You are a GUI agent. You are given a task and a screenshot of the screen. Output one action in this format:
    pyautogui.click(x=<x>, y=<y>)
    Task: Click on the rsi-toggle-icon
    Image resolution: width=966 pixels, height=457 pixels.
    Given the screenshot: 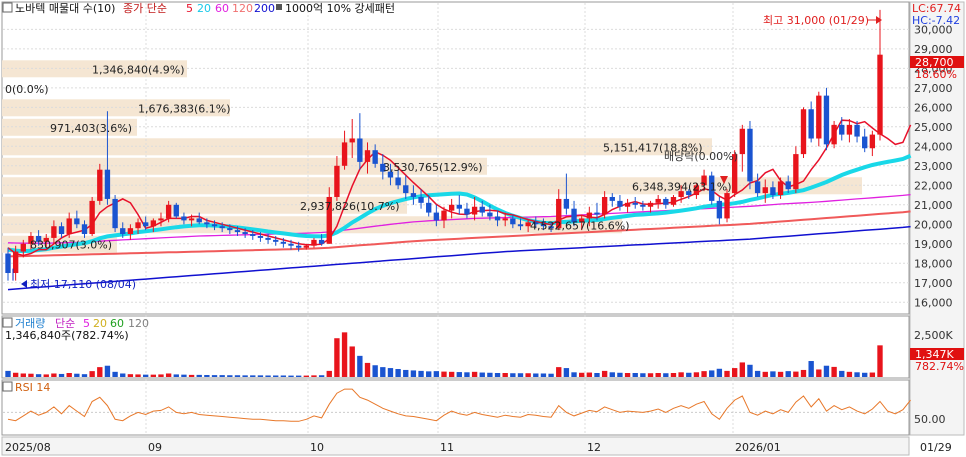 What is the action you would take?
    pyautogui.click(x=7, y=386)
    